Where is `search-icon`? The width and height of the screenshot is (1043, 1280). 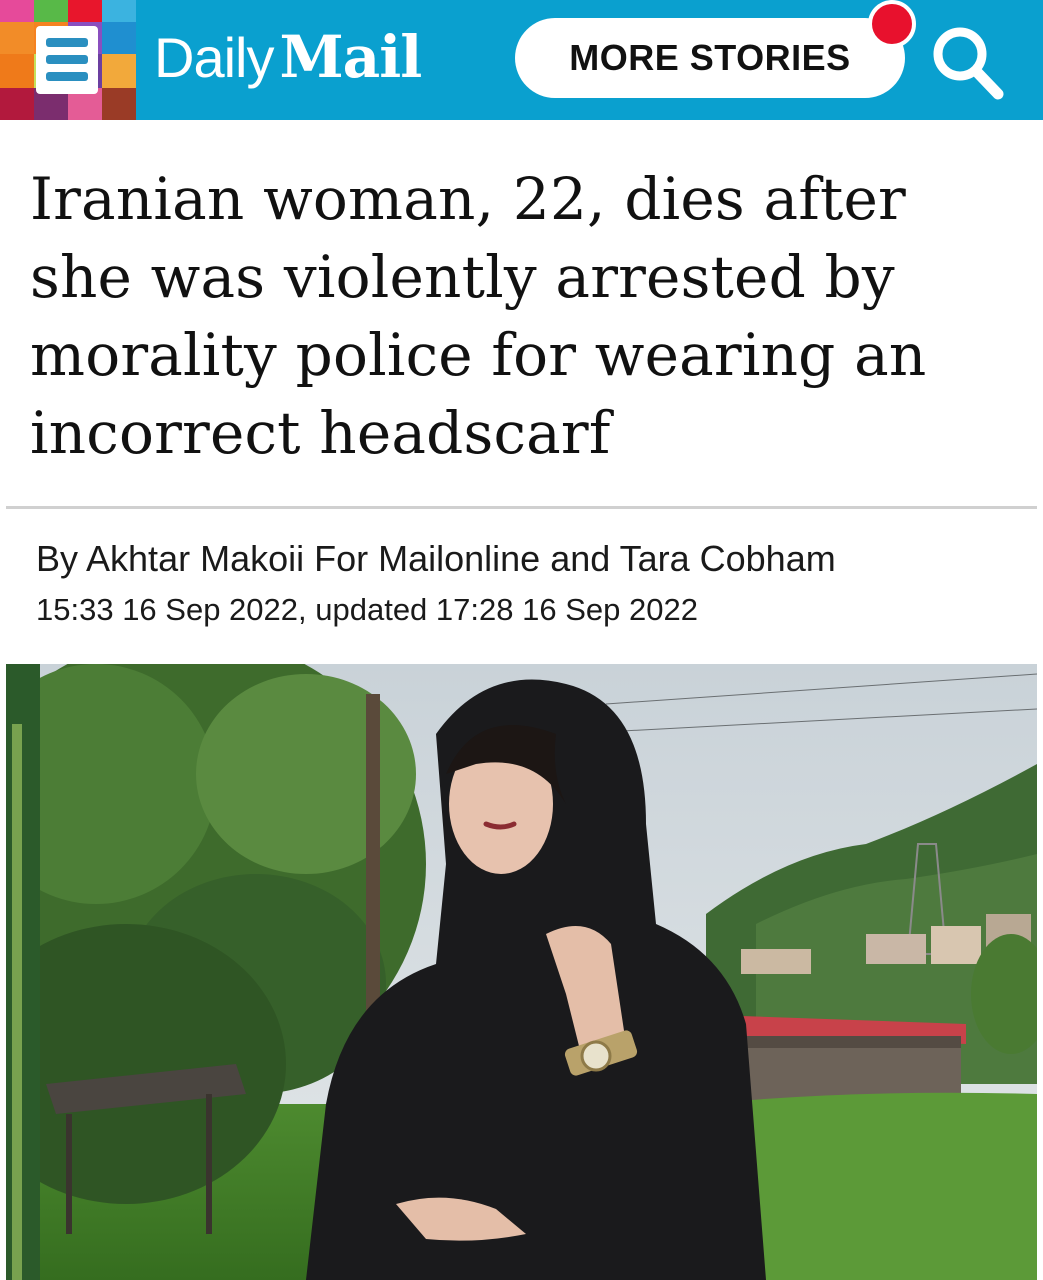
search-icon is located at coordinates (968, 60).